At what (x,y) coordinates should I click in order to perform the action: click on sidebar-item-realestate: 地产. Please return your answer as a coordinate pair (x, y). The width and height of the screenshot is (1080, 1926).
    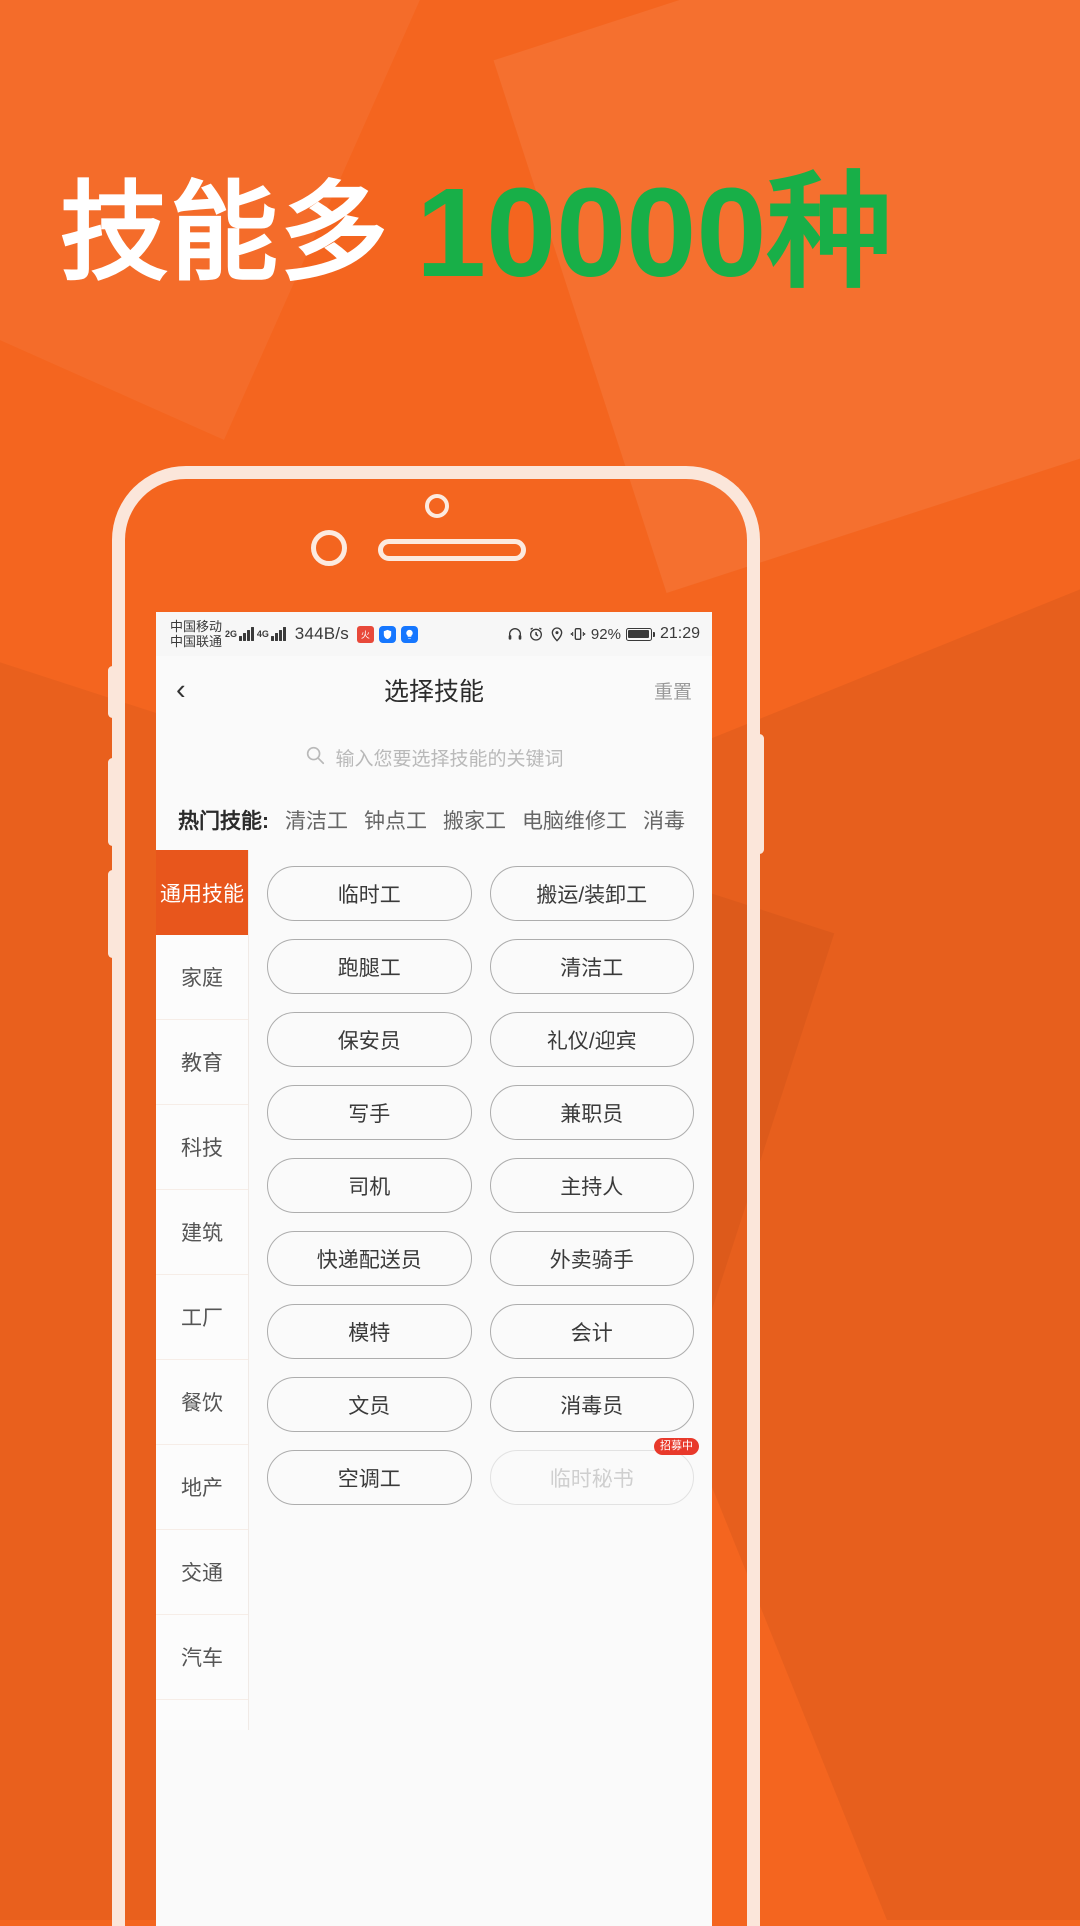
    Looking at the image, I should click on (202, 1487).